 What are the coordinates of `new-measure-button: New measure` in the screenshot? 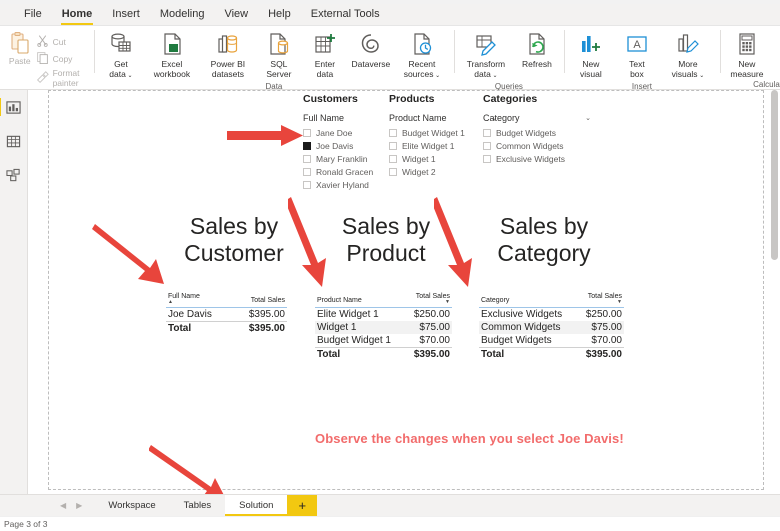 It's located at (747, 53).